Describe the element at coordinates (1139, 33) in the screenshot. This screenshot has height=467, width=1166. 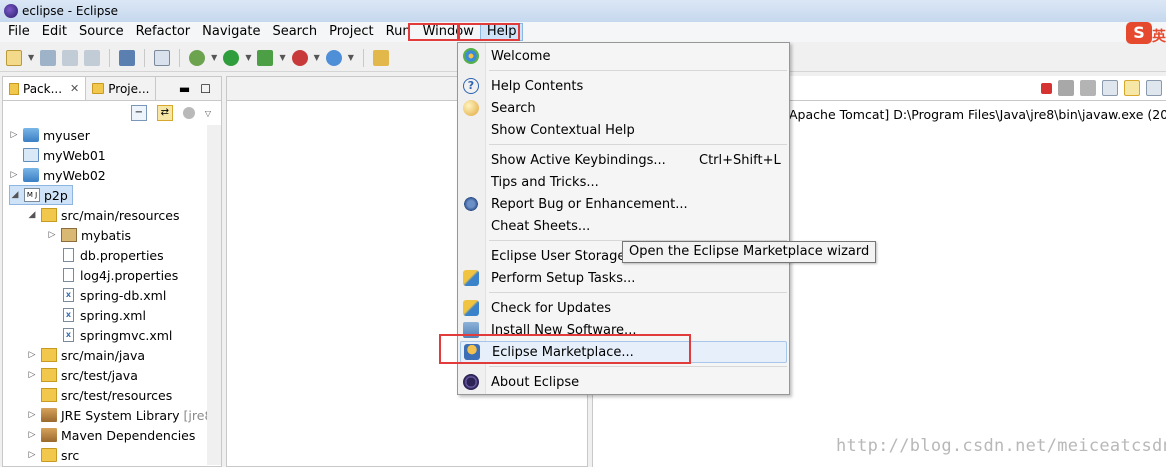
I see `sogou-ime-icon: S` at that location.